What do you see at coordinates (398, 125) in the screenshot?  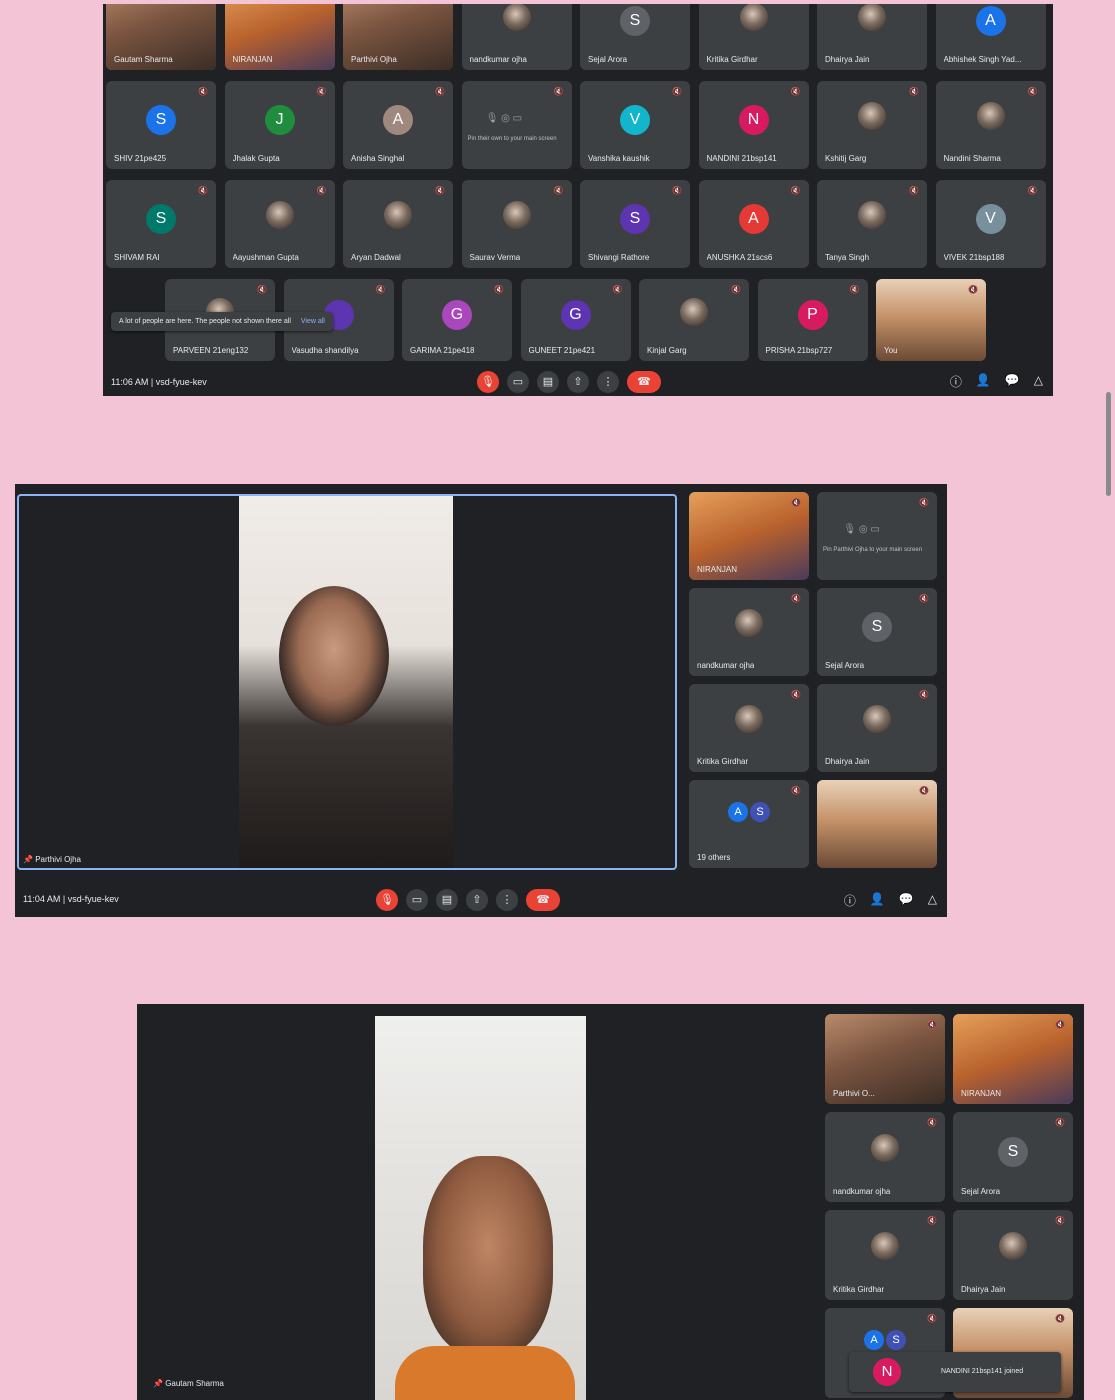 I see `participant-tile: A 🔇 Anisha Singhal` at bounding box center [398, 125].